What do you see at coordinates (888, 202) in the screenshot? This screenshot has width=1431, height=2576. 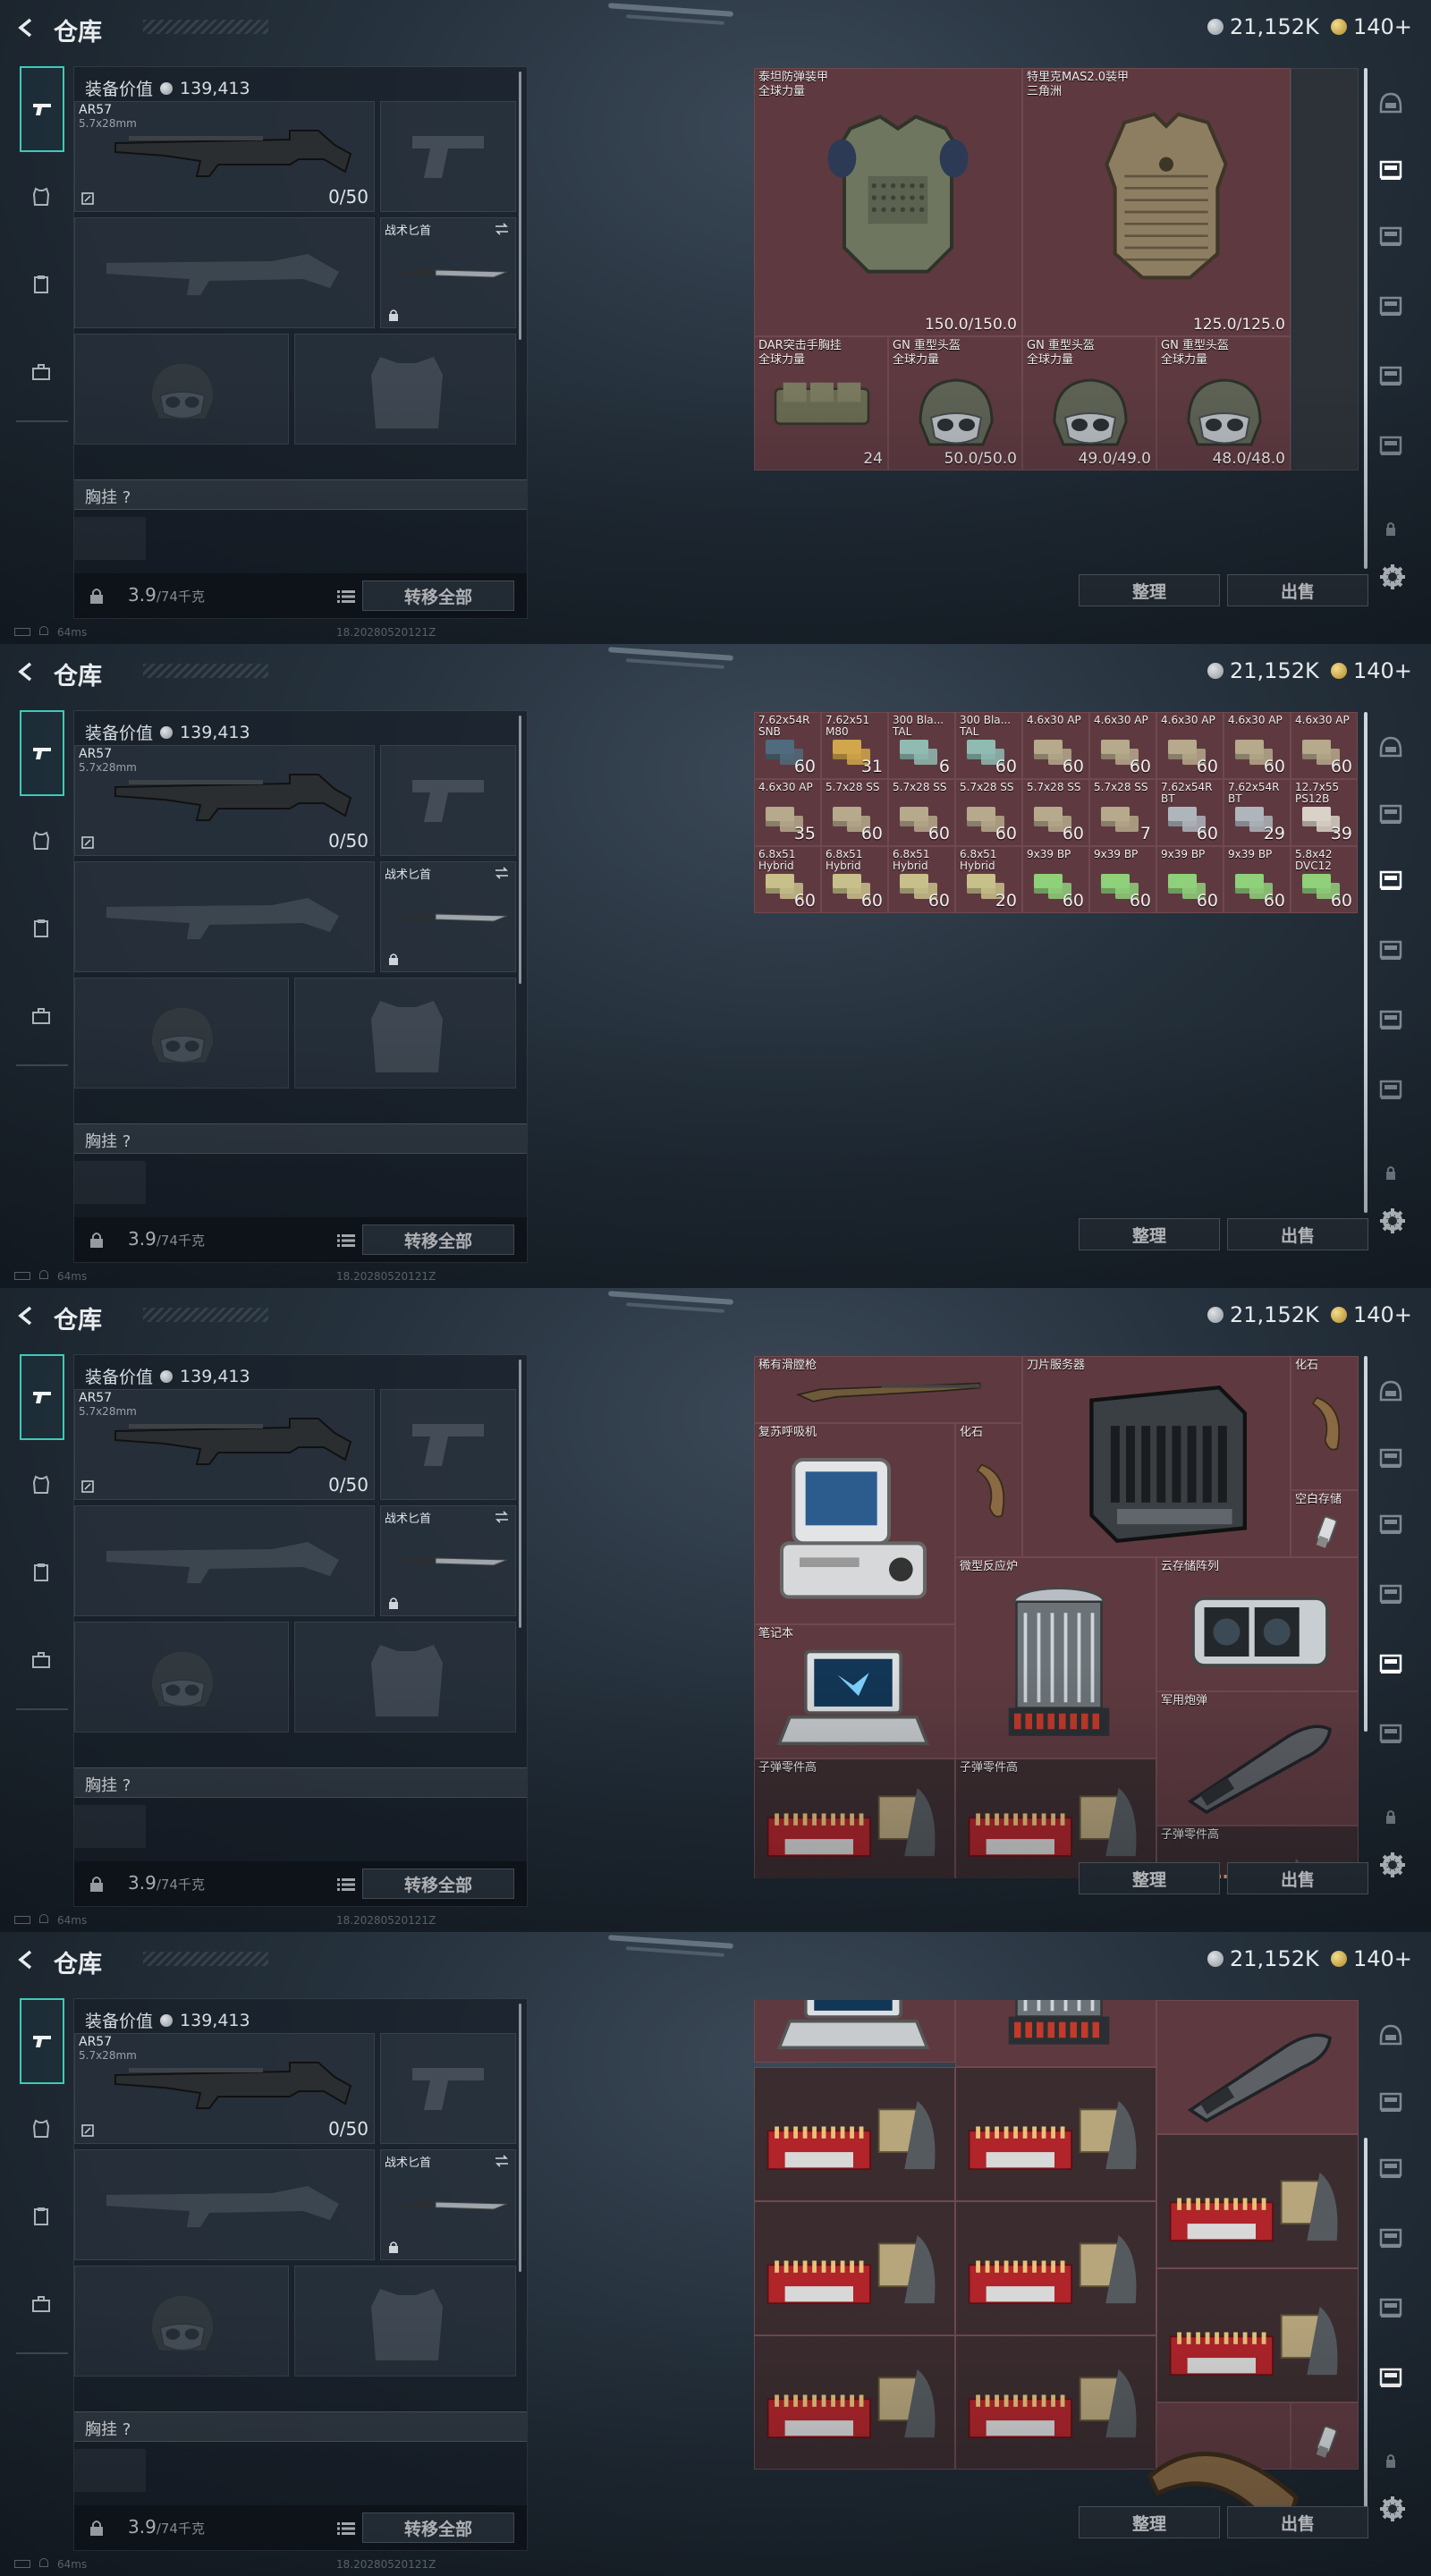 I see `armor-item: 泰坦防弹装甲 全球力量 150.0/150.0` at bounding box center [888, 202].